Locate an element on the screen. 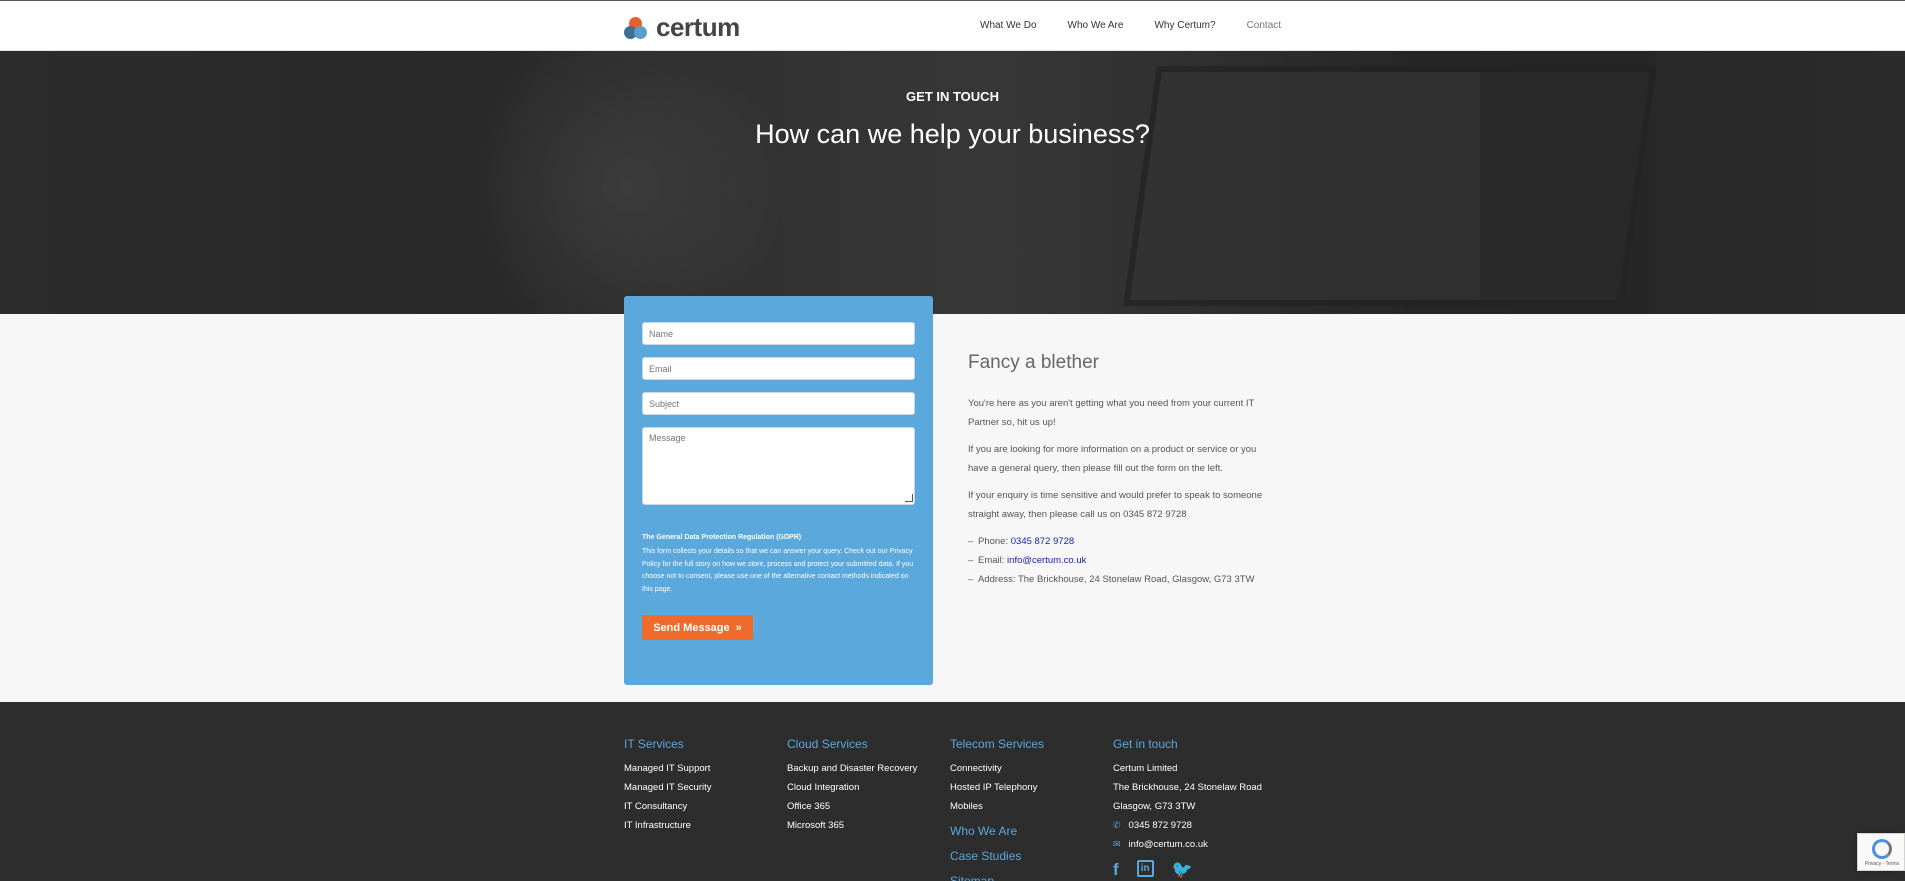 The height and width of the screenshot is (881, 1905). footer-phone: ✆ 0345 872 9728 is located at coordinates (1187, 825).